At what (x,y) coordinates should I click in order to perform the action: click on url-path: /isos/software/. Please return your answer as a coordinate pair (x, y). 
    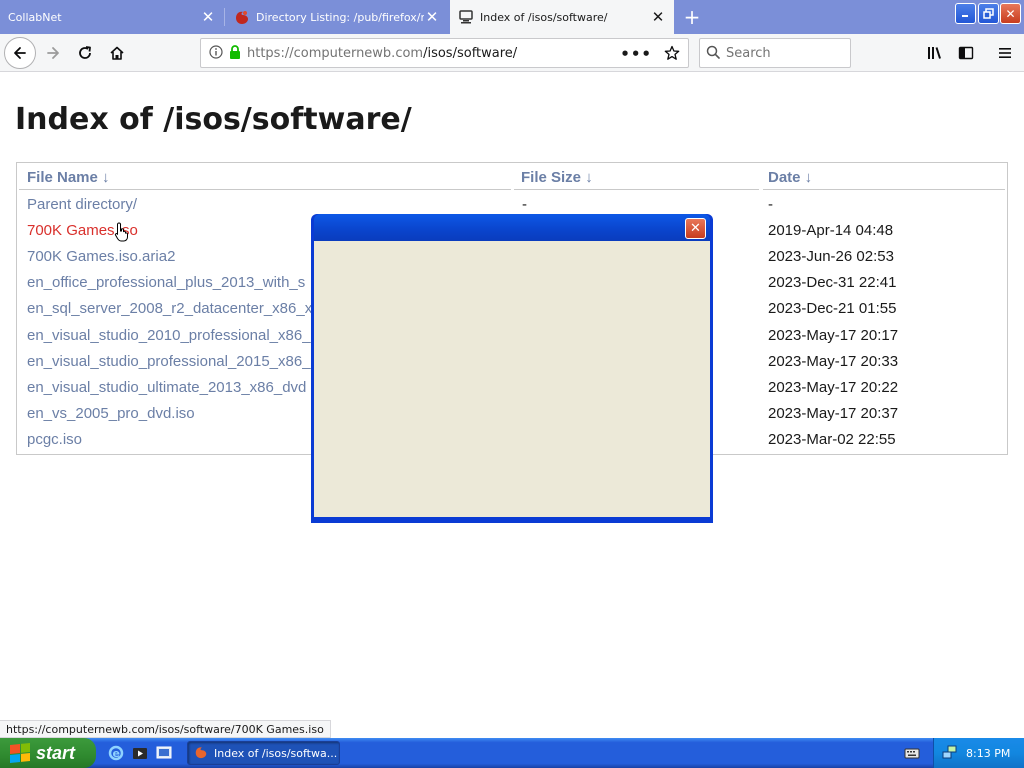
    Looking at the image, I should click on (470, 53).